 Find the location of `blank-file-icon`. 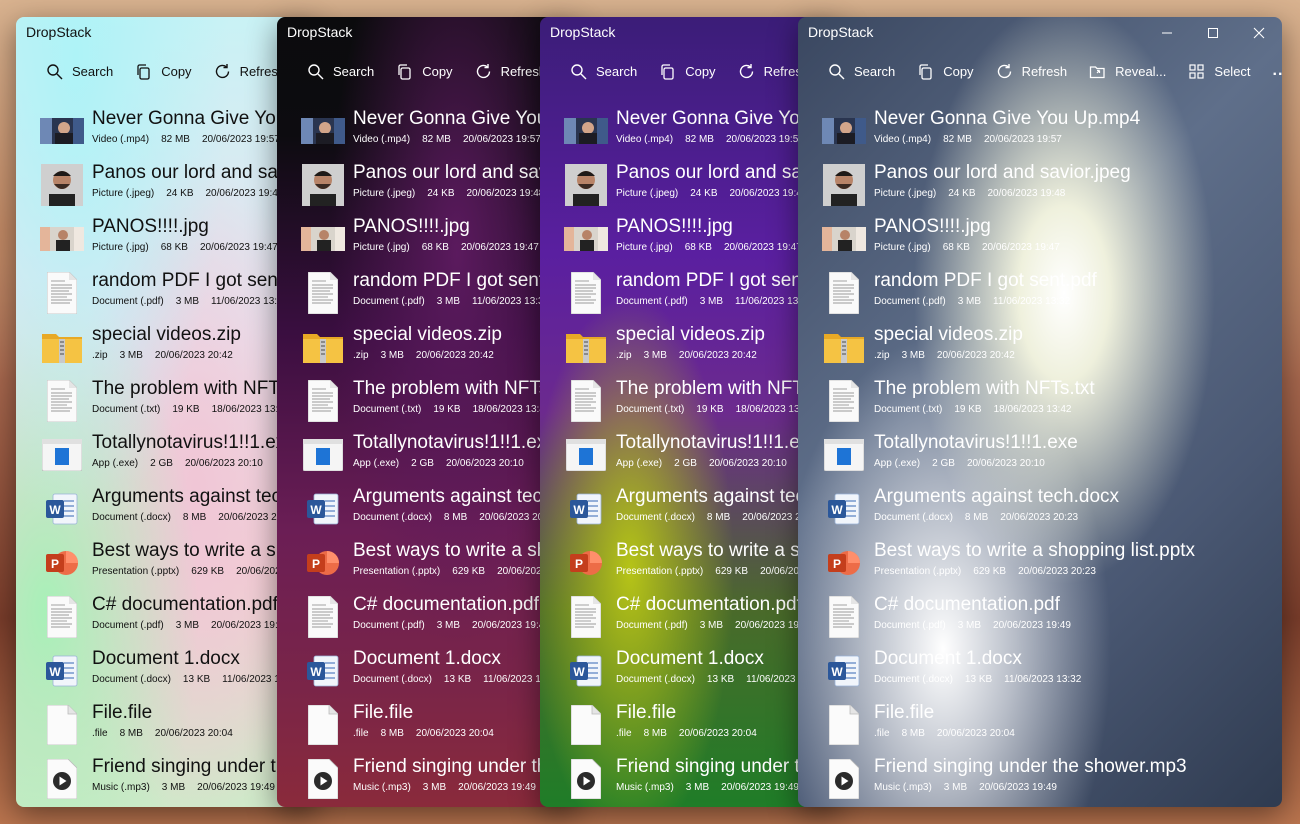

blank-file-icon is located at coordinates (62, 725).